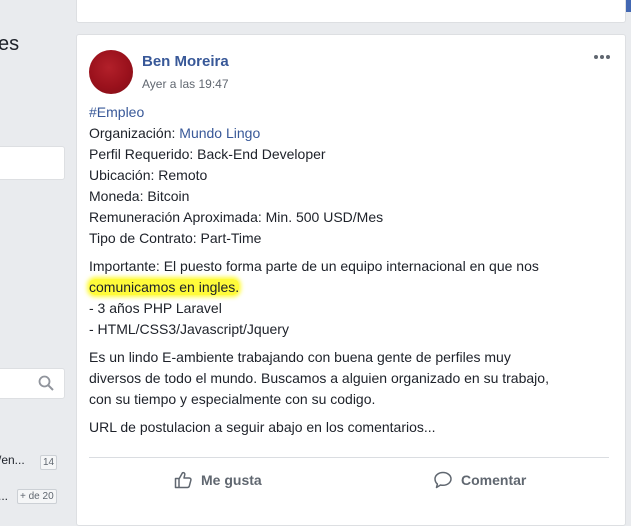 The image size is (631, 526). Describe the element at coordinates (231, 480) in the screenshot. I see `like-label: Me gusta` at that location.